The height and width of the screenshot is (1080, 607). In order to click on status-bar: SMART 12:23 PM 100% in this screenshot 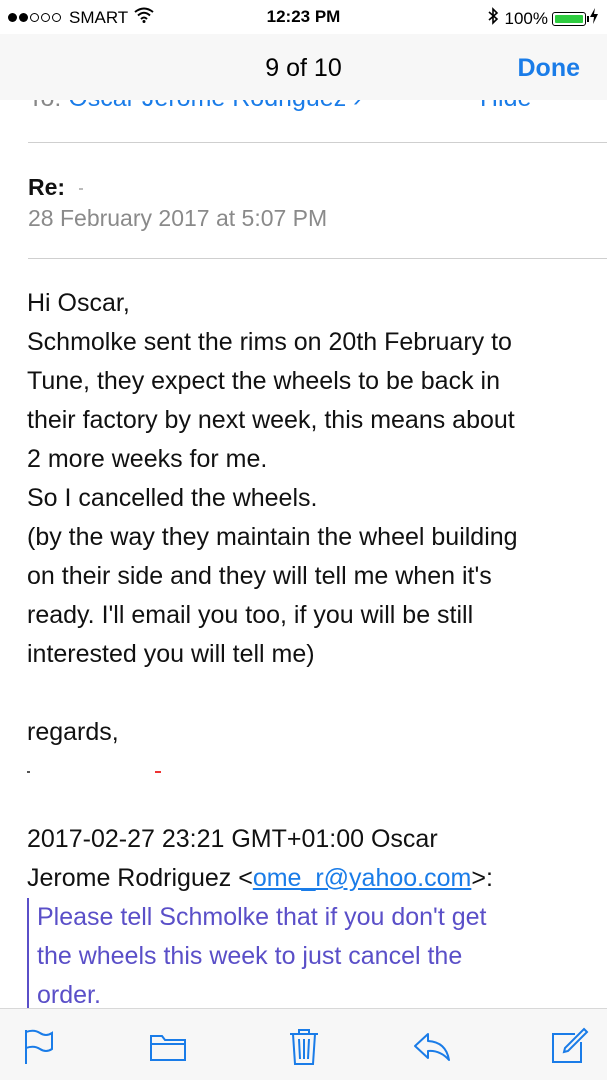, I will do `click(303, 17)`.